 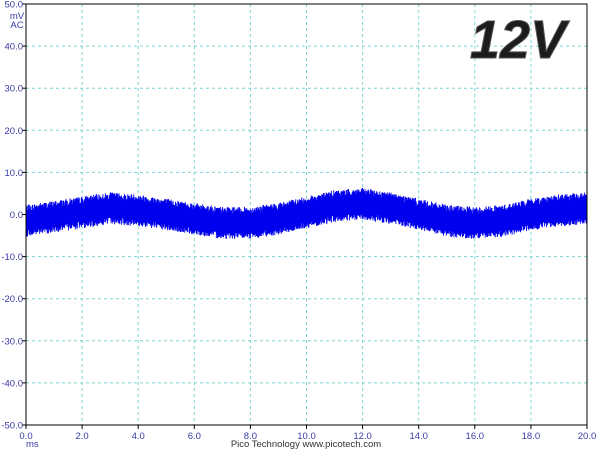 I want to click on x-tick-label: 18.0, so click(x=531, y=436).